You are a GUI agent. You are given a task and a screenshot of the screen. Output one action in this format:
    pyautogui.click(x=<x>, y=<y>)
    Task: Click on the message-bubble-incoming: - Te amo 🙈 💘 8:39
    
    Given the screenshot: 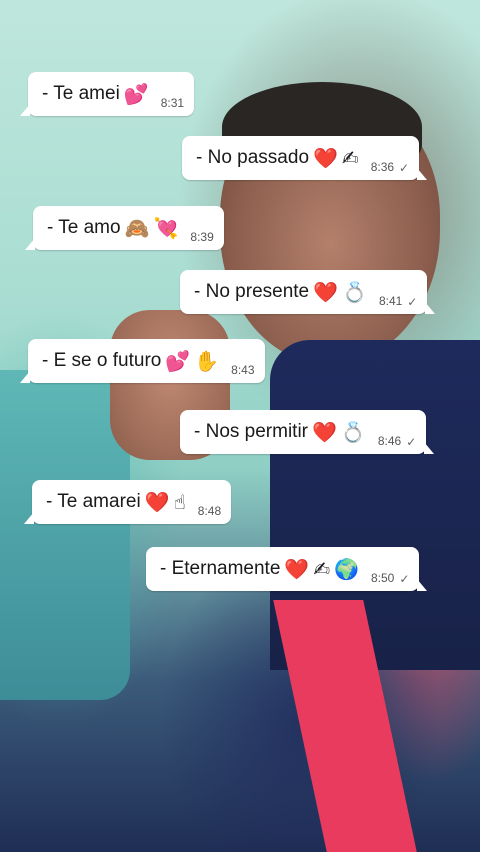 What is the action you would take?
    pyautogui.click(x=124, y=228)
    